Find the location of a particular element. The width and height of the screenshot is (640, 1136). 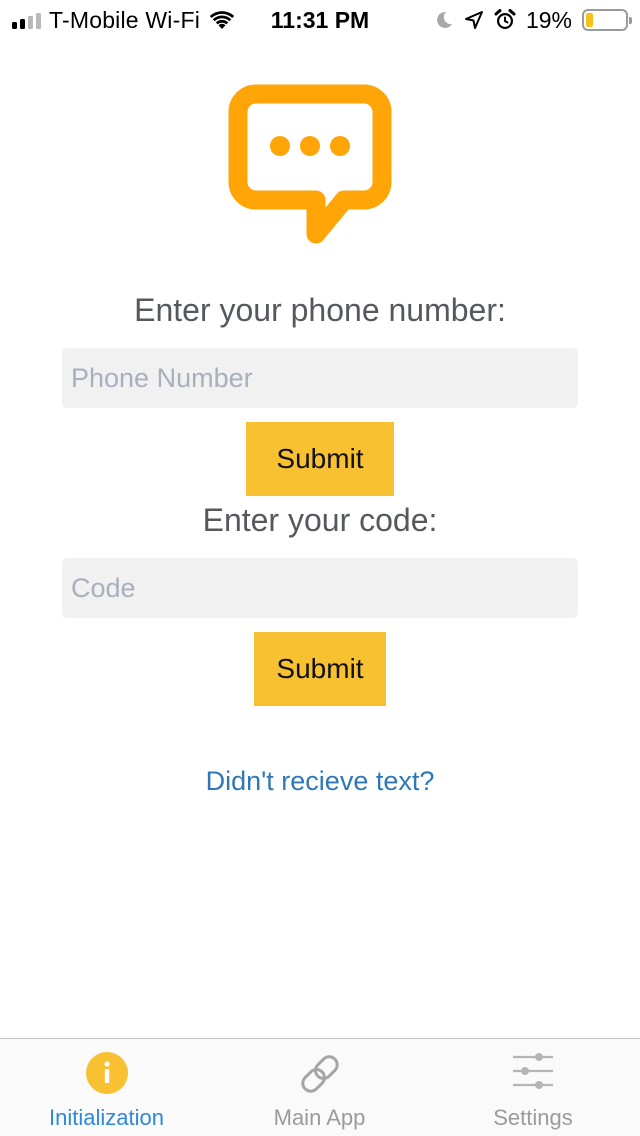

submit-phone-button: Submit is located at coordinates (320, 459).